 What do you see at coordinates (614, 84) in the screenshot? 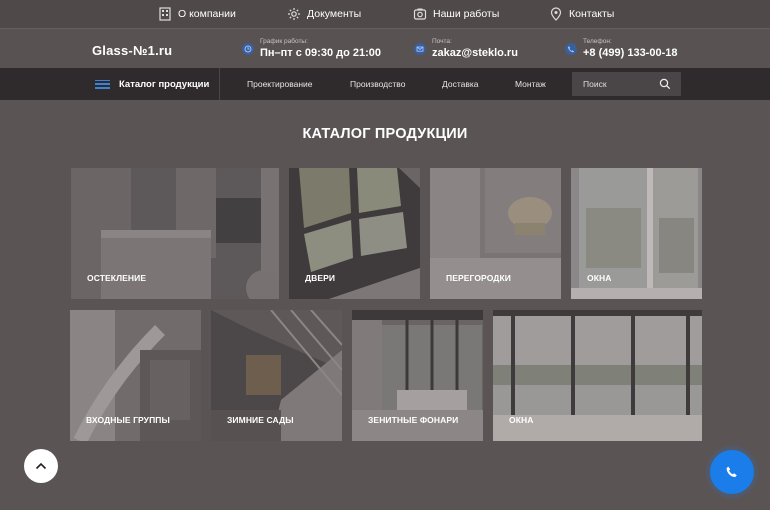
I see `search-input` at bounding box center [614, 84].